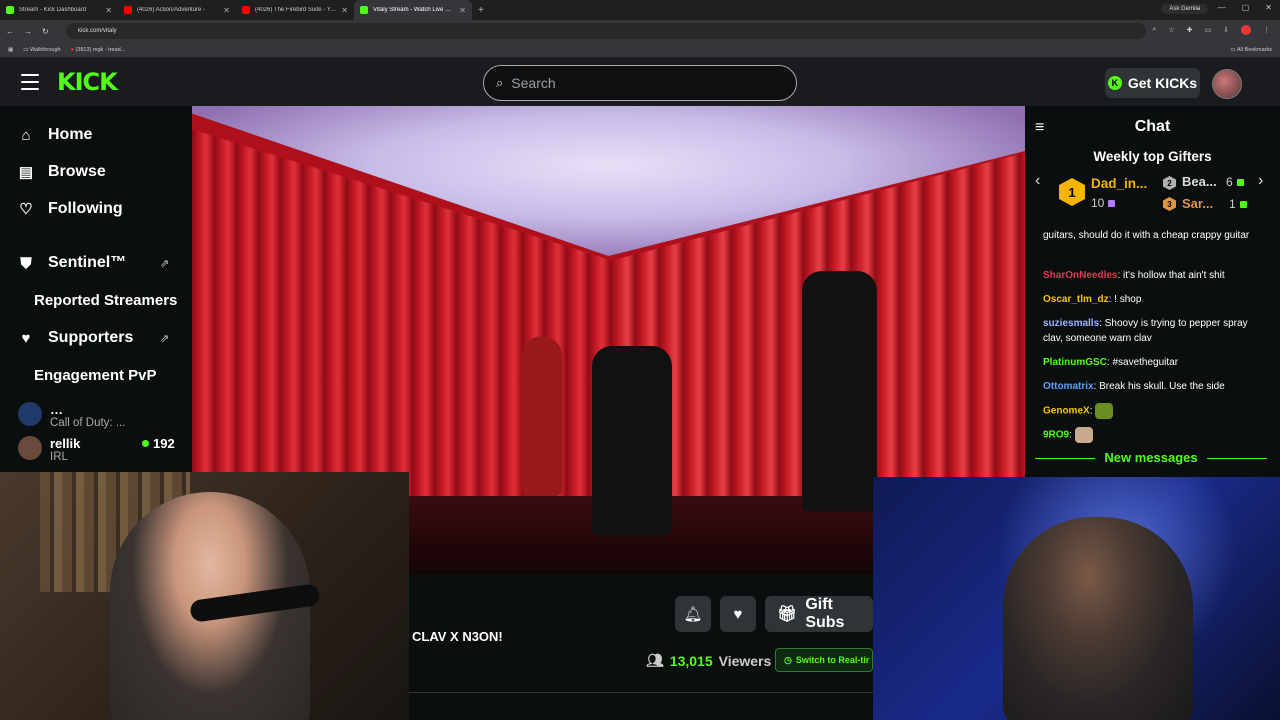 This screenshot has height=720, width=1280. I want to click on chat-username: Oscar_tlm_dz, so click(1076, 299).